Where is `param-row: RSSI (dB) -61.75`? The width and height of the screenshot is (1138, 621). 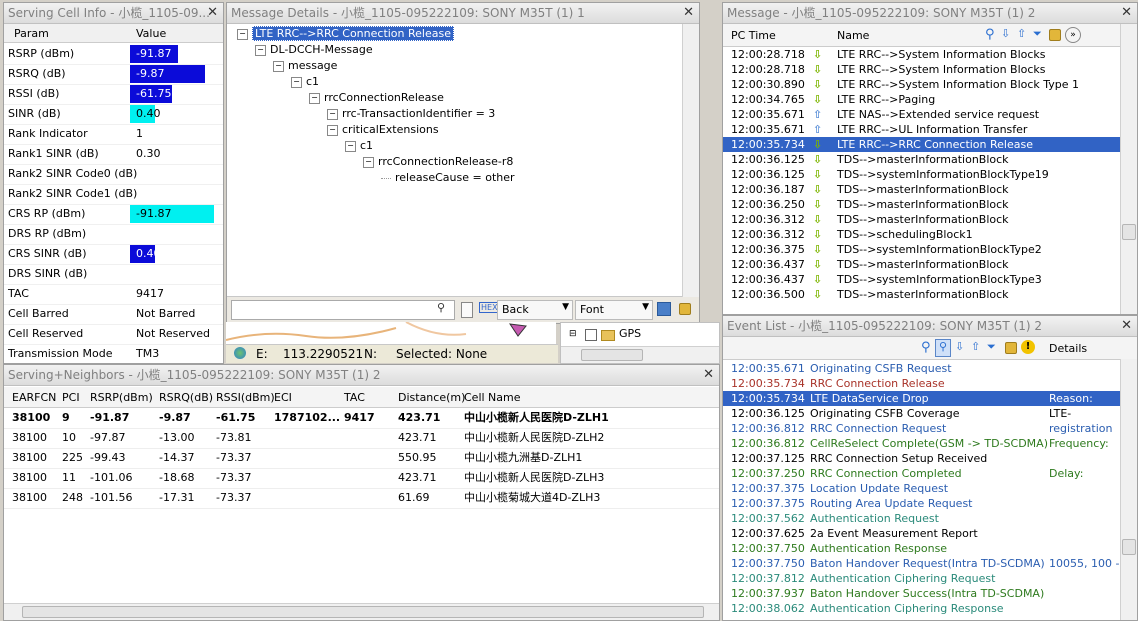 param-row: RSSI (dB) -61.75 is located at coordinates (113, 94).